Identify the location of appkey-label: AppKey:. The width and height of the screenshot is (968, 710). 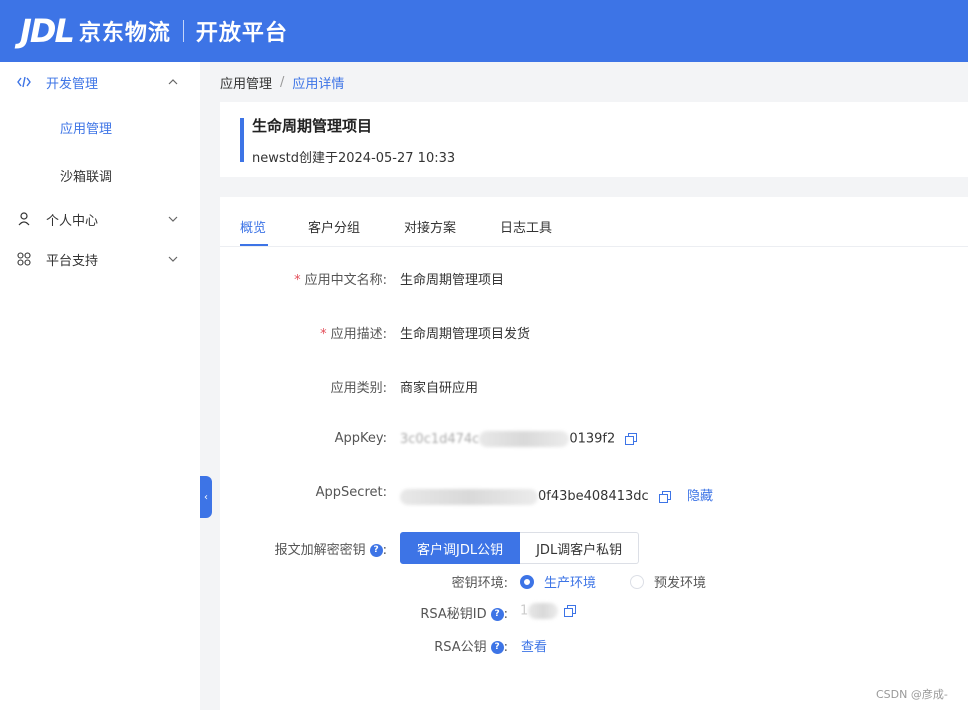
(360, 438).